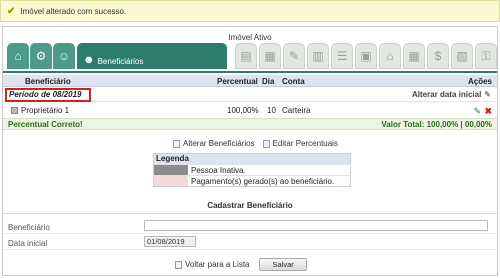 The image size is (500, 278). I want to click on tab-beneficiarios-label: Beneficiários, so click(120, 61).